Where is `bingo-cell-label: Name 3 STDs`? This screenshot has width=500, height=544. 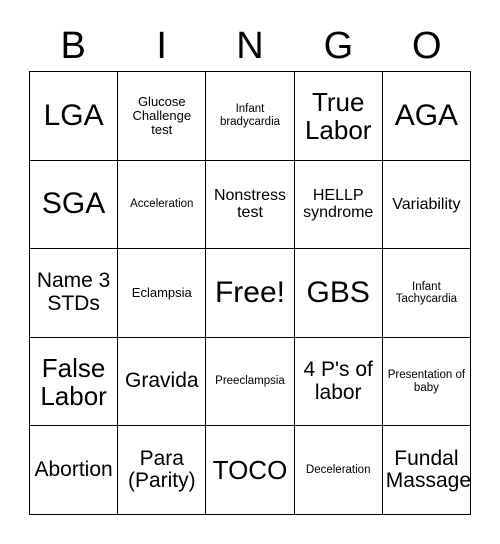
bingo-cell-label: Name 3 STDs is located at coordinates (73, 292).